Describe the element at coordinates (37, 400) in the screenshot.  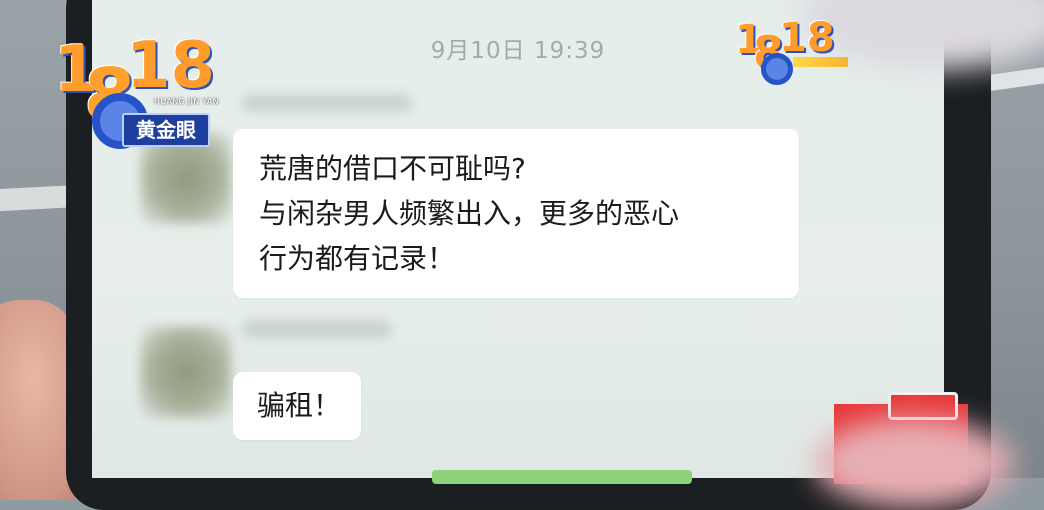
I see `finger` at that location.